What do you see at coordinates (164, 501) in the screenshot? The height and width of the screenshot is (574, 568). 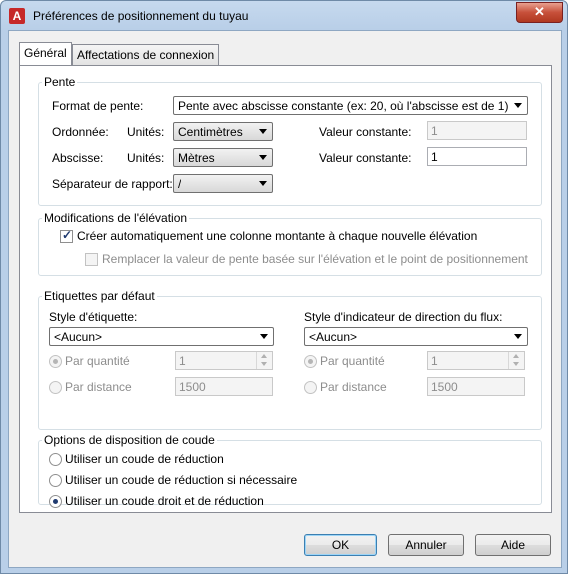 I see `elbow-straight-and-reducing-label: Utiliser un coude droit et de réduction` at bounding box center [164, 501].